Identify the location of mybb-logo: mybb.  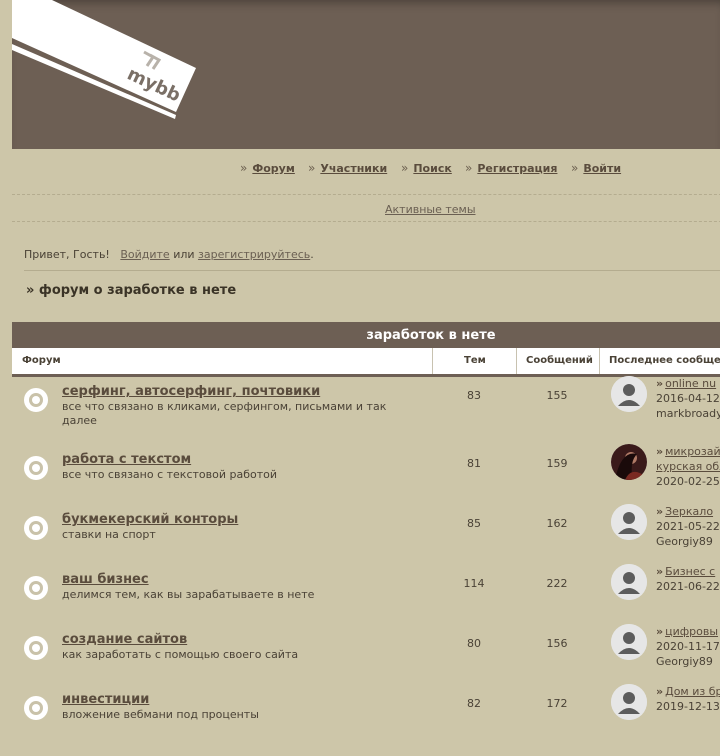
(112, 65).